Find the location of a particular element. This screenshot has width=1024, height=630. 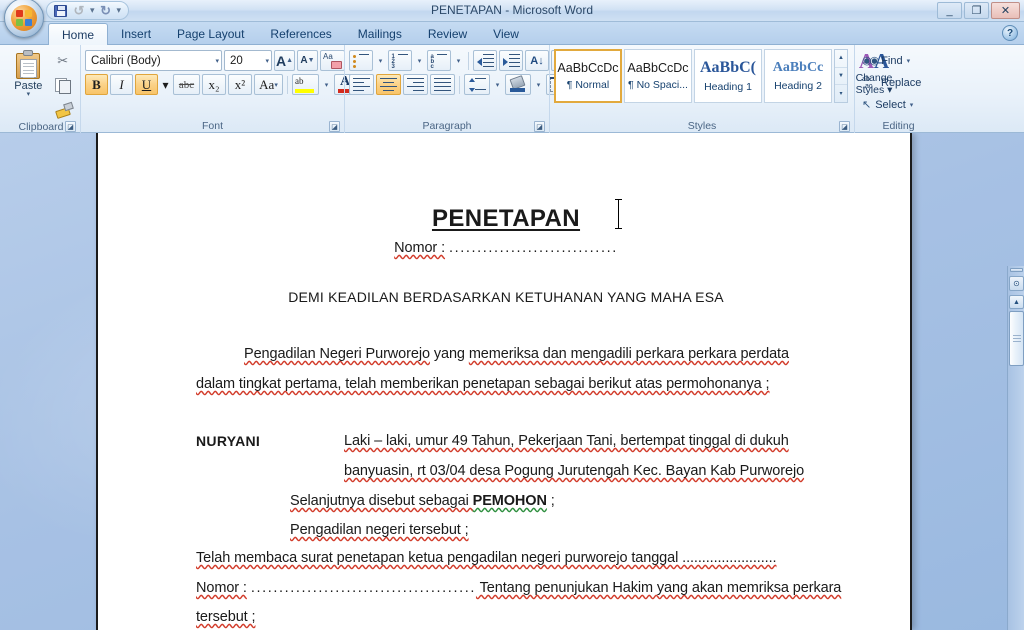

line-spacing-caret-icon: ▾ is located at coordinates (497, 84).